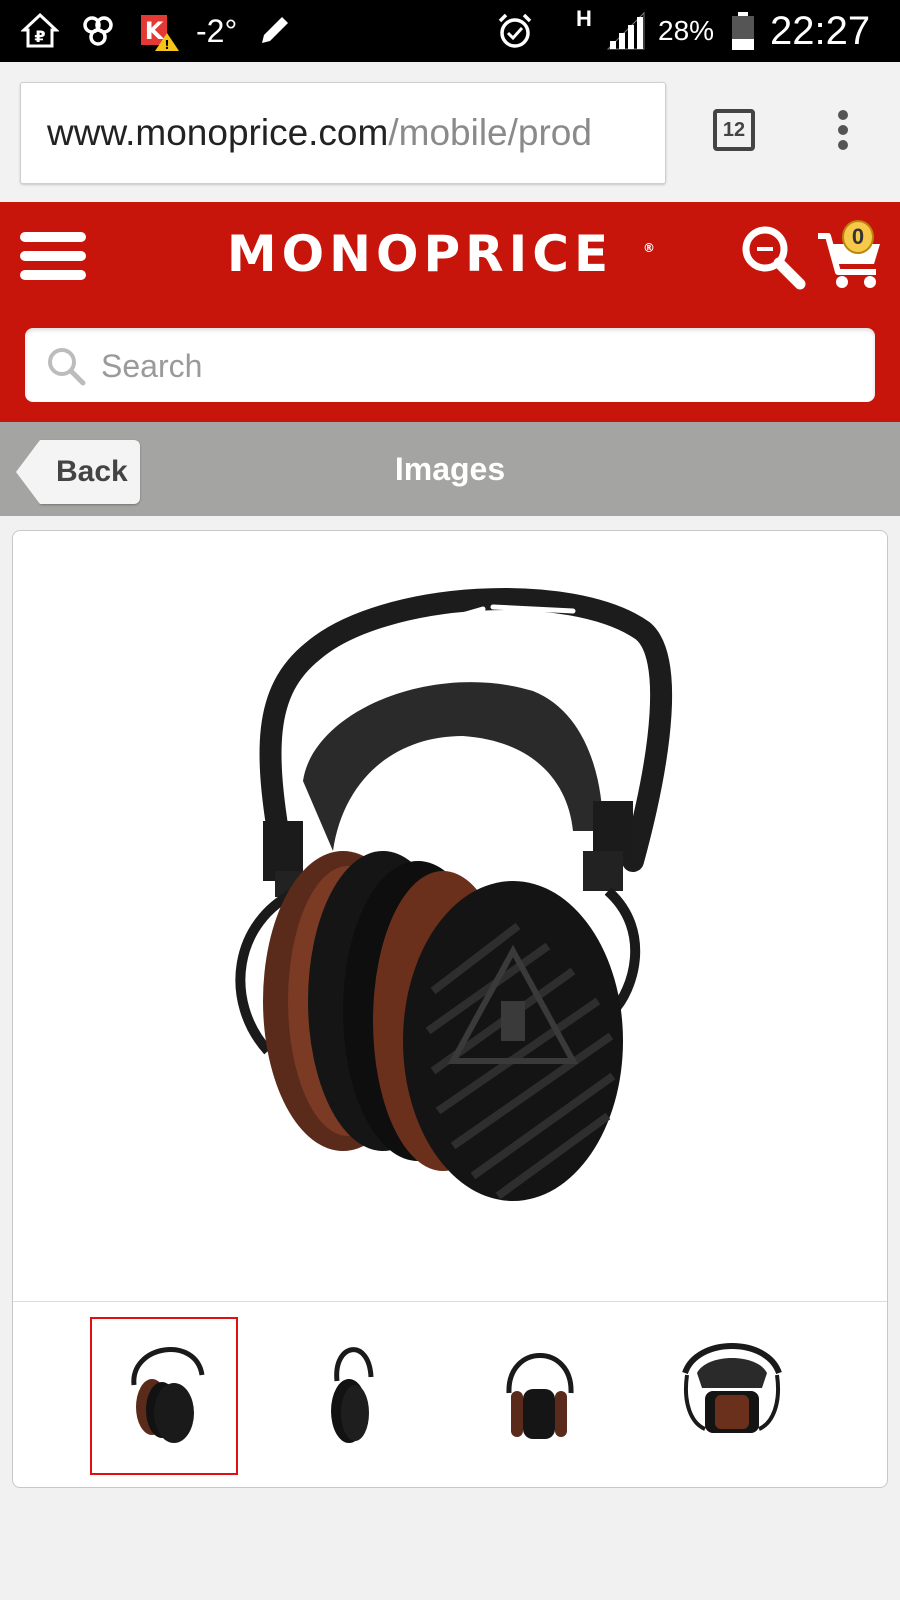  I want to click on back-button-label: Back, so click(92, 471).